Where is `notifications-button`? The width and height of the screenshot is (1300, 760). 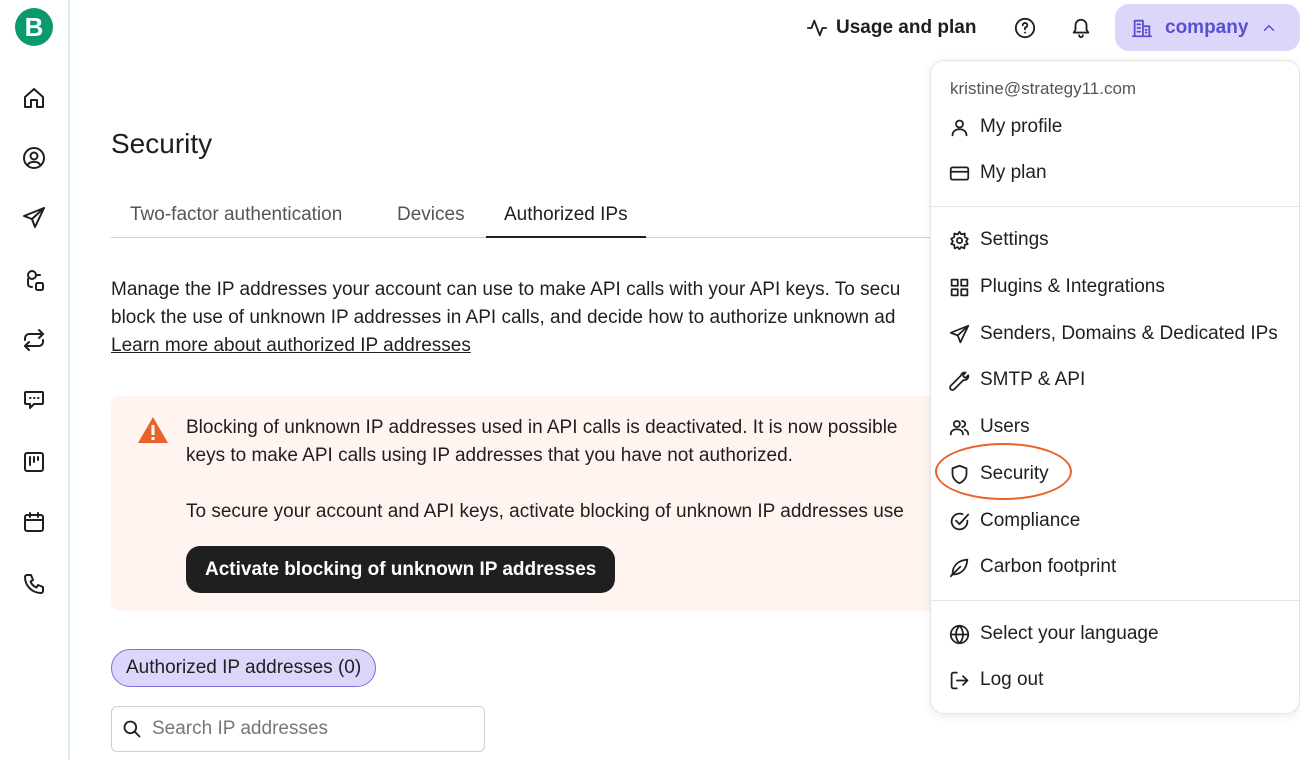 notifications-button is located at coordinates (1082, 28).